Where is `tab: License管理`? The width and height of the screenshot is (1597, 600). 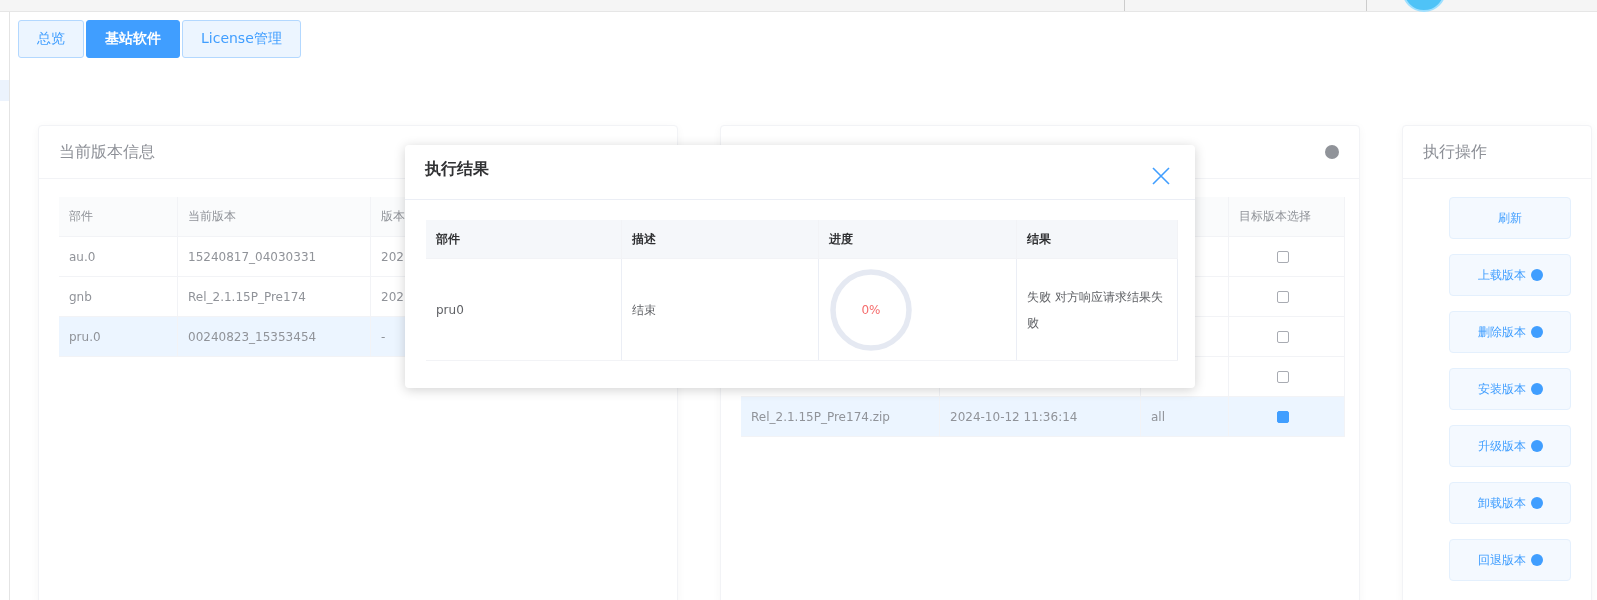 tab: License管理 is located at coordinates (241, 39).